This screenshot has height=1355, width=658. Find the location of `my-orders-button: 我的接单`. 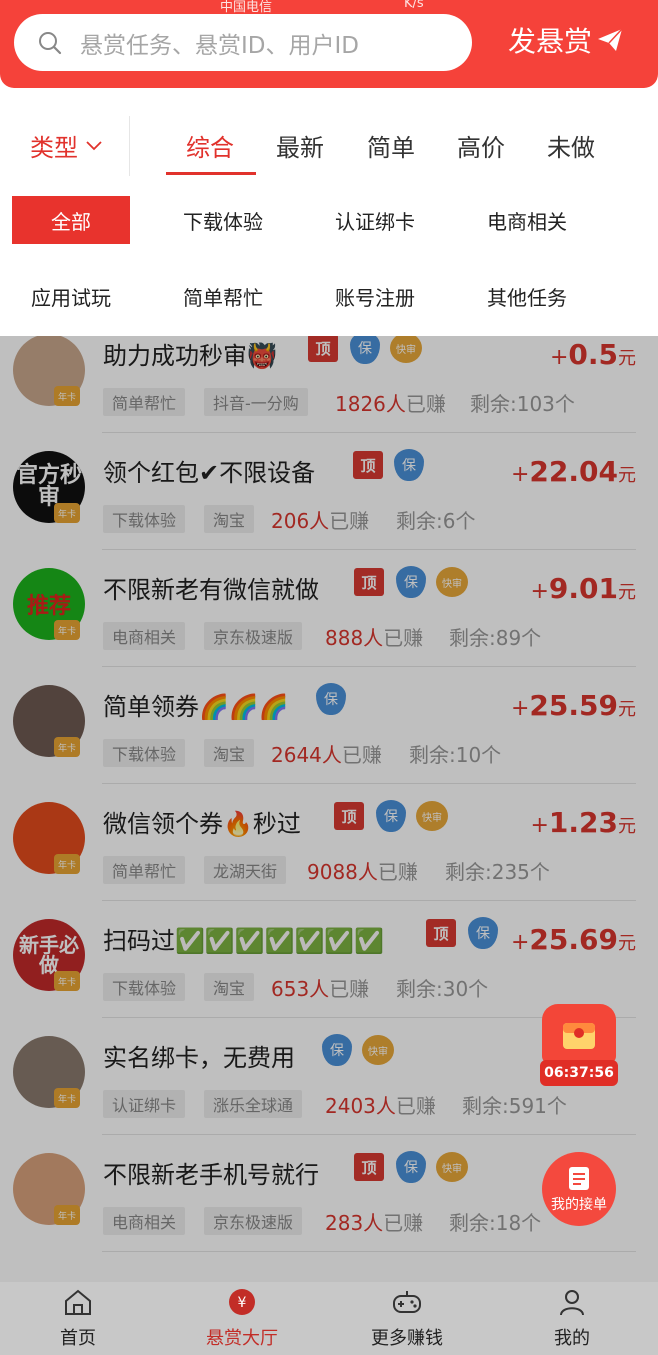

my-orders-button: 我的接单 is located at coordinates (579, 1189).